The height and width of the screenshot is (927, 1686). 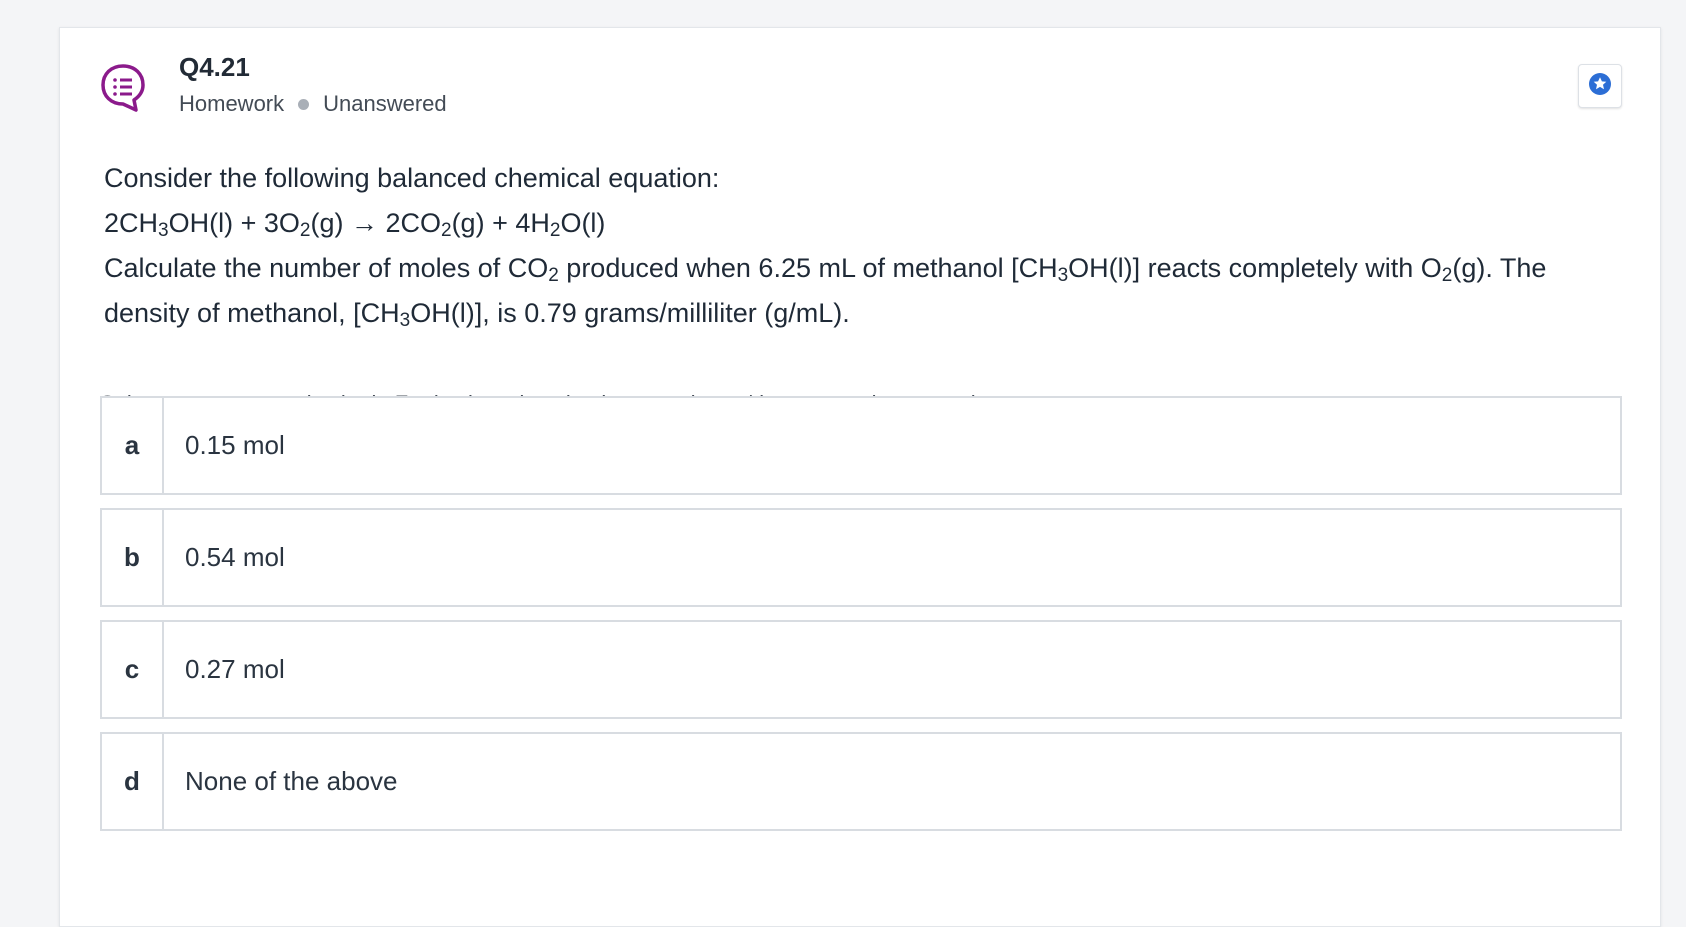 I want to click on answer-option-b: b 0.54 mol, so click(x=861, y=557).